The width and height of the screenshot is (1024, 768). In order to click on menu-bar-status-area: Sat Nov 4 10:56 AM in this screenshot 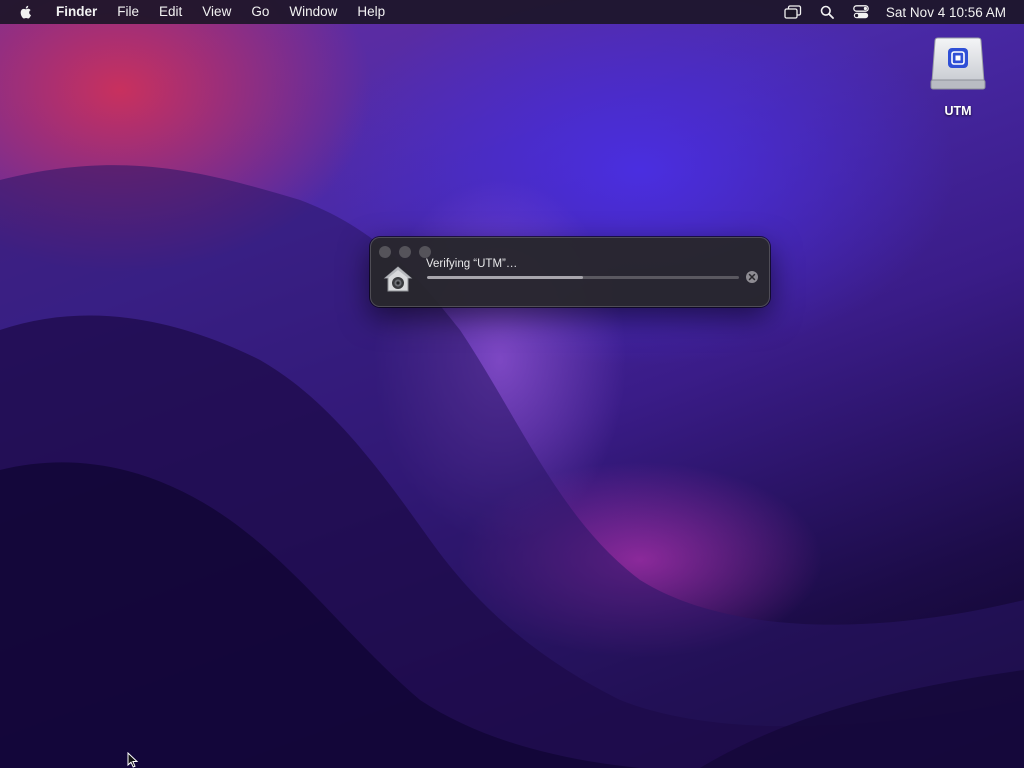, I will do `click(900, 12)`.